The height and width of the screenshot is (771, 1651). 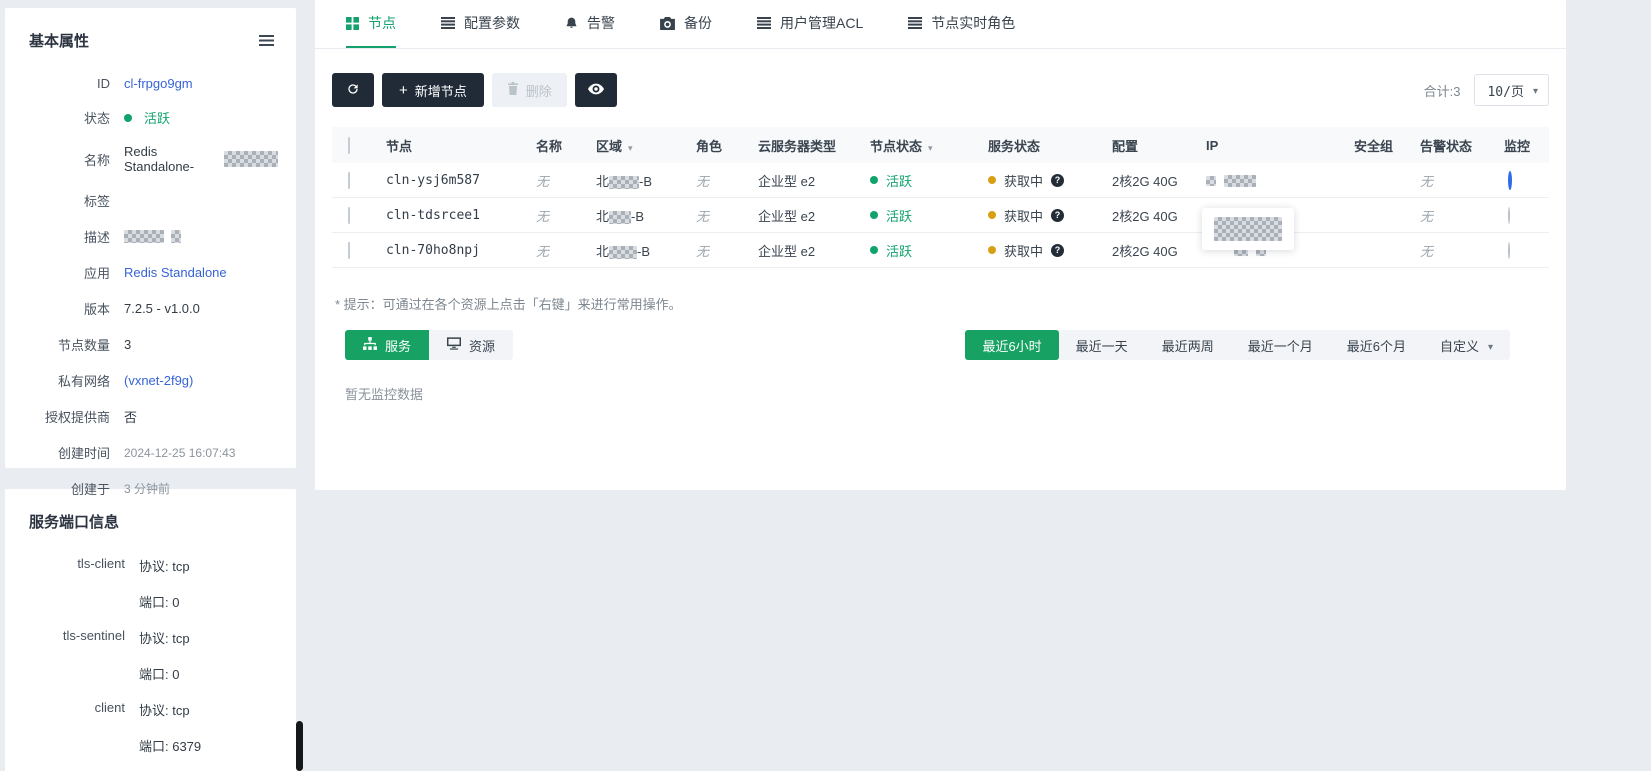 I want to click on node-count-value: 3, so click(x=128, y=344).